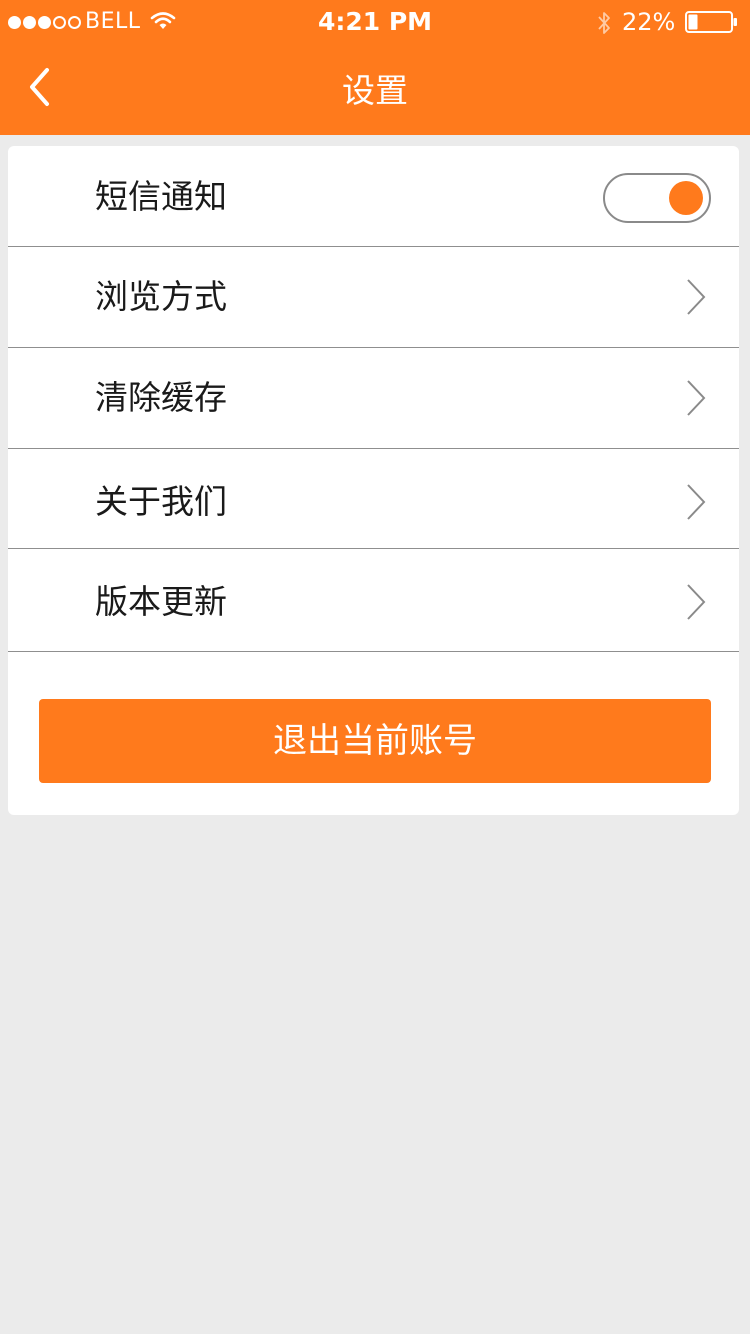 The width and height of the screenshot is (750, 1334). Describe the element at coordinates (373, 196) in the screenshot. I see `settings-row-sms-notification: 短信通知` at that location.